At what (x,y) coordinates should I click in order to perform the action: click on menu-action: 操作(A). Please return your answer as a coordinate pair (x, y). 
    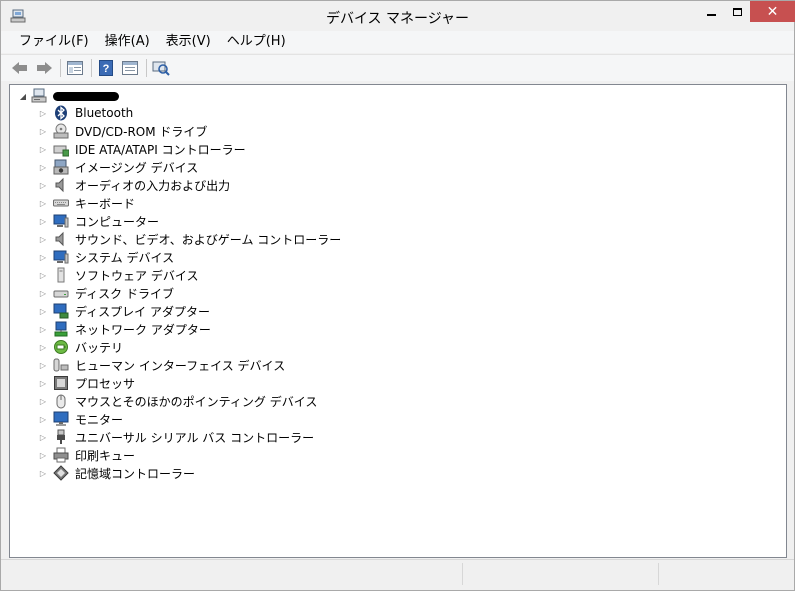
    Looking at the image, I should click on (127, 42).